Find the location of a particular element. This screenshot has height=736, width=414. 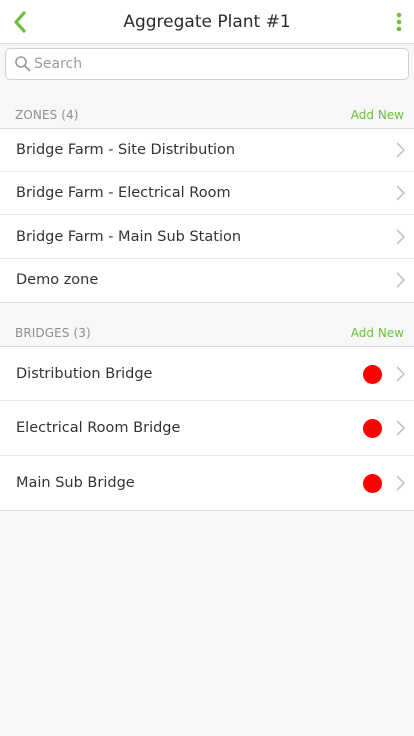

zone-row: Bridge Farm - Main Sub Station is located at coordinates (207, 237).